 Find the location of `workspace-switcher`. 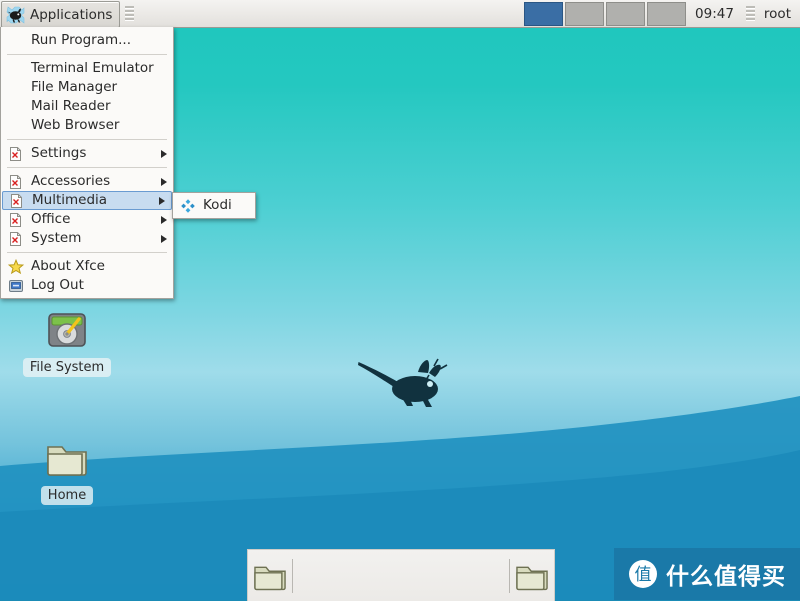

workspace-switcher is located at coordinates (605, 13).